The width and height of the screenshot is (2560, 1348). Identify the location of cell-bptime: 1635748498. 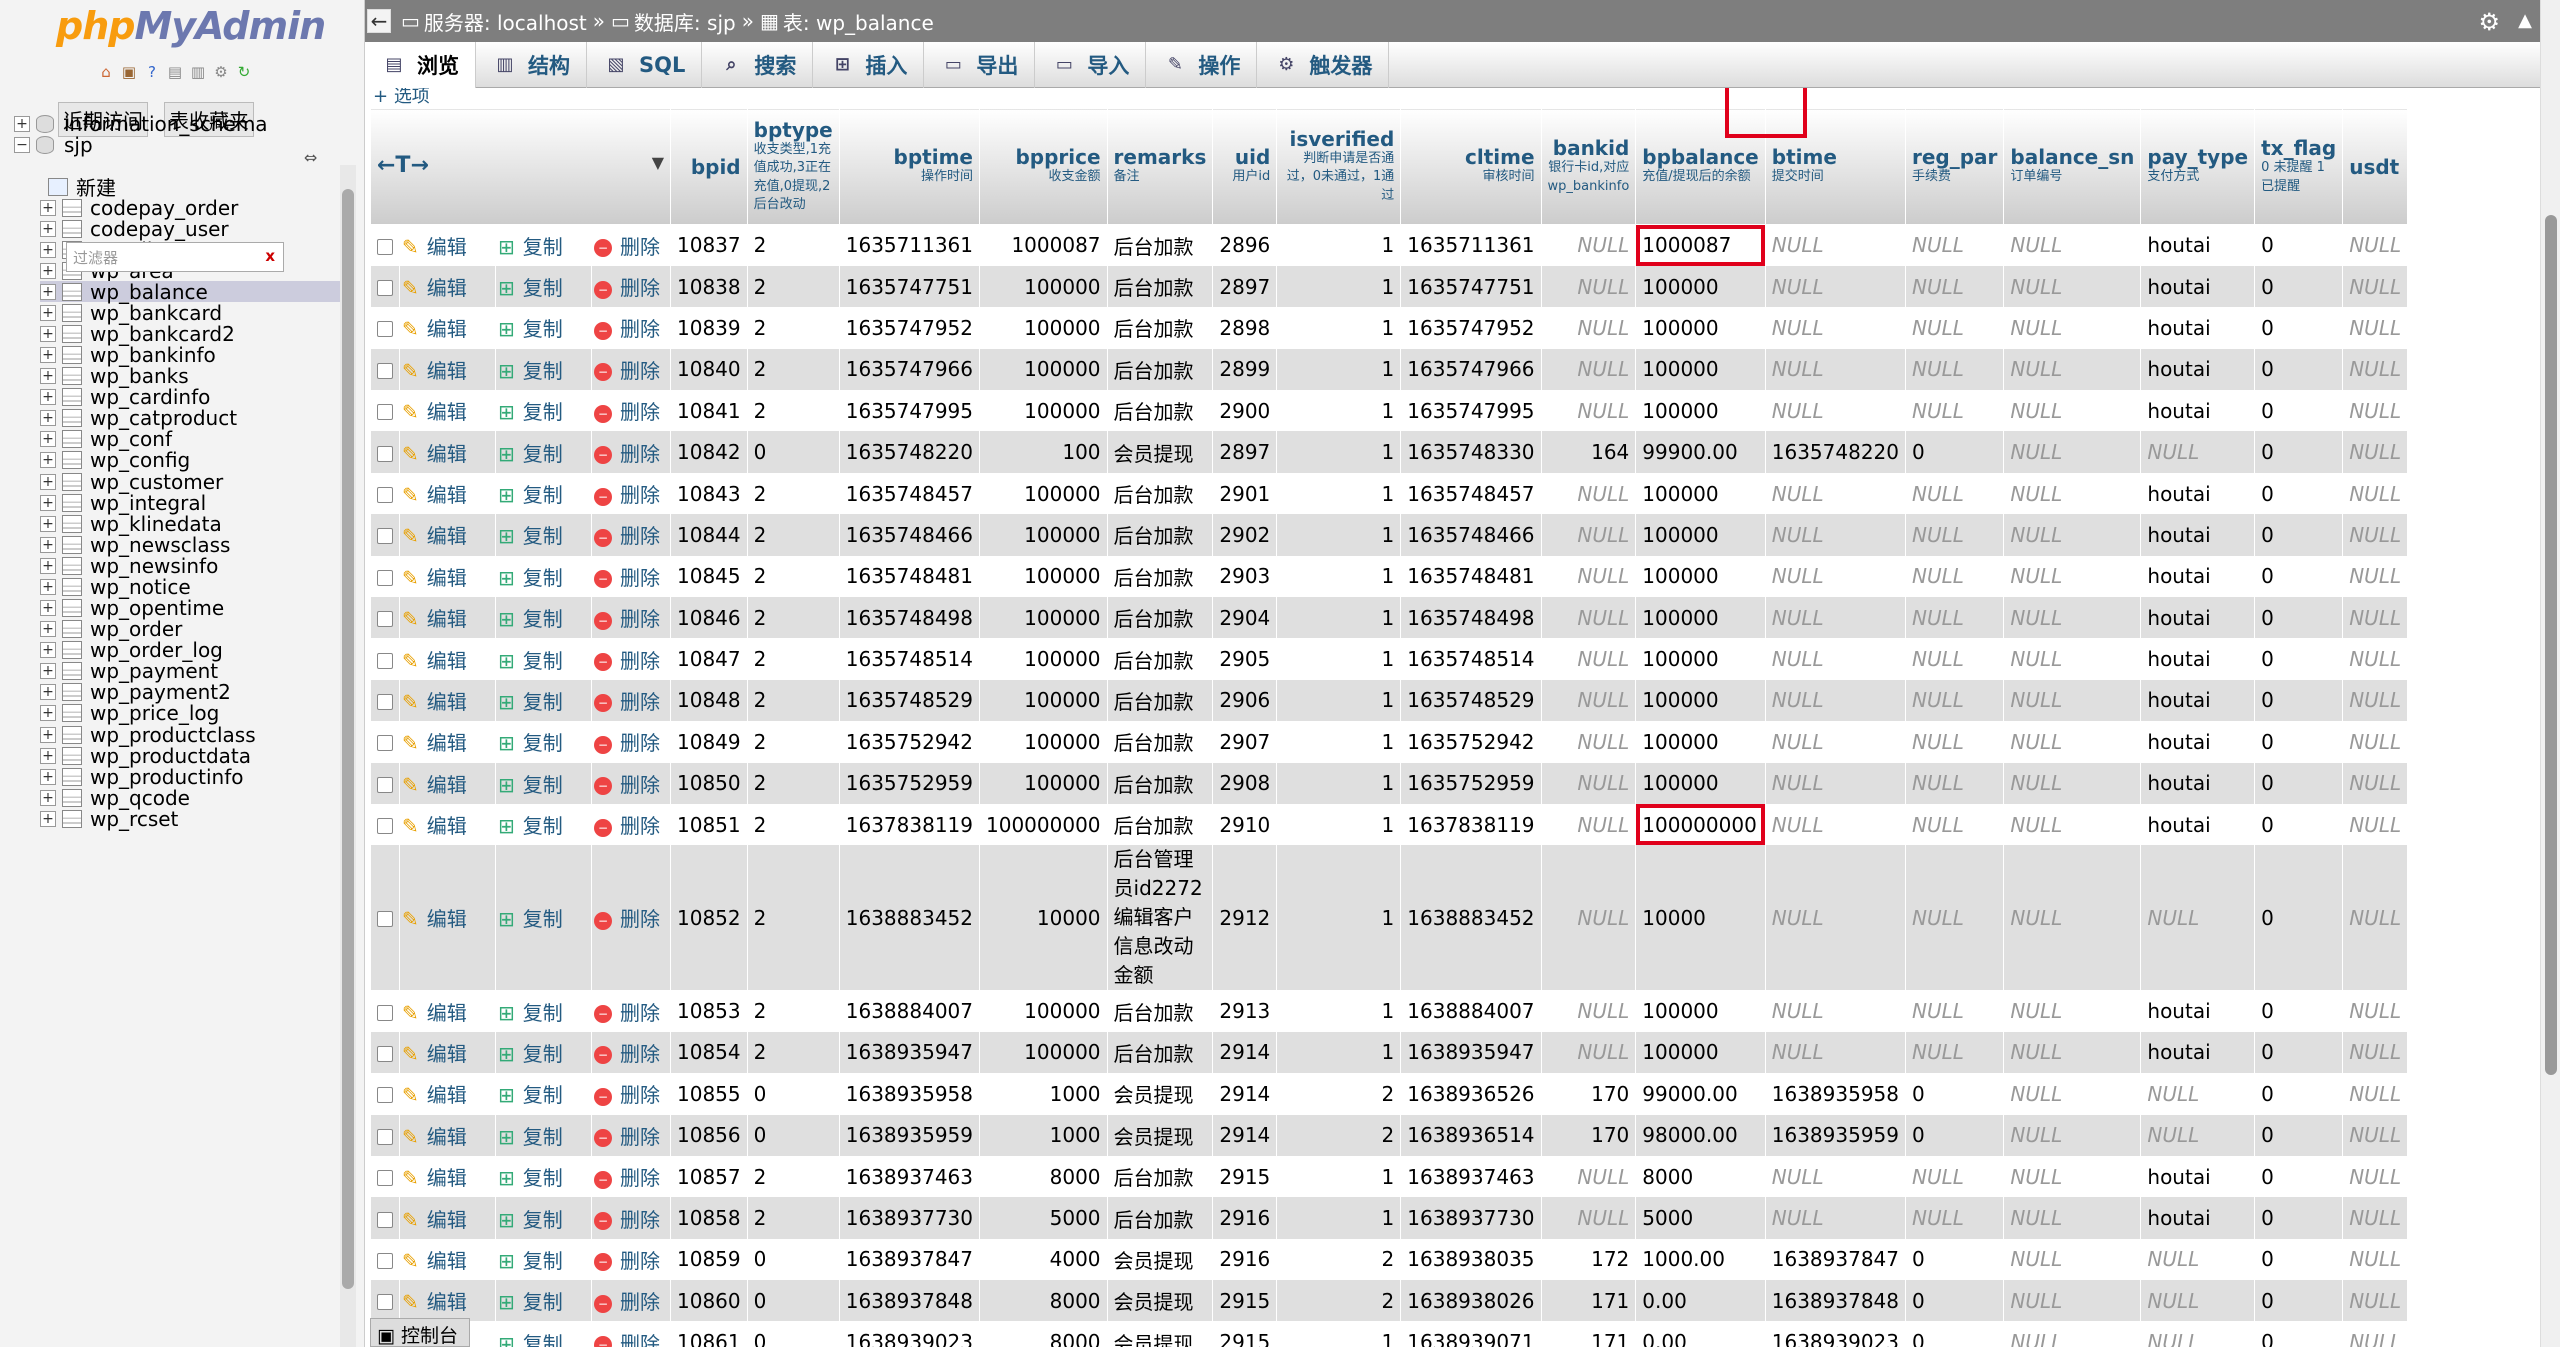
(909, 618).